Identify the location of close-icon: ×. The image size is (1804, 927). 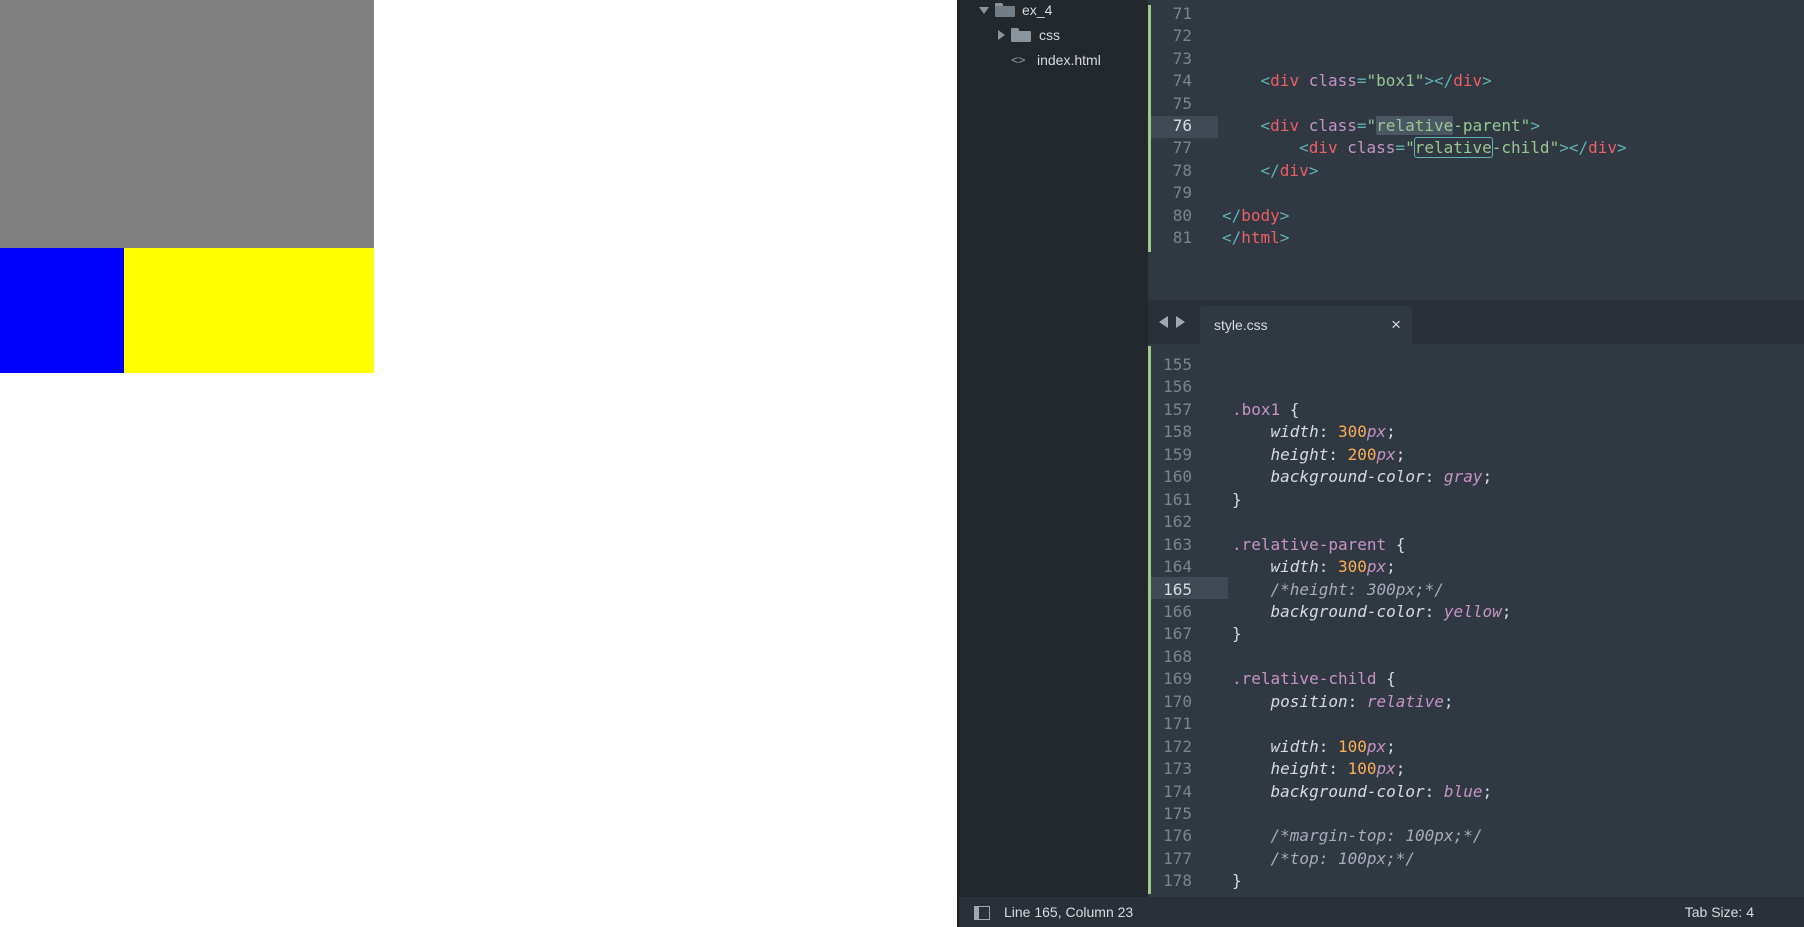
(1396, 325).